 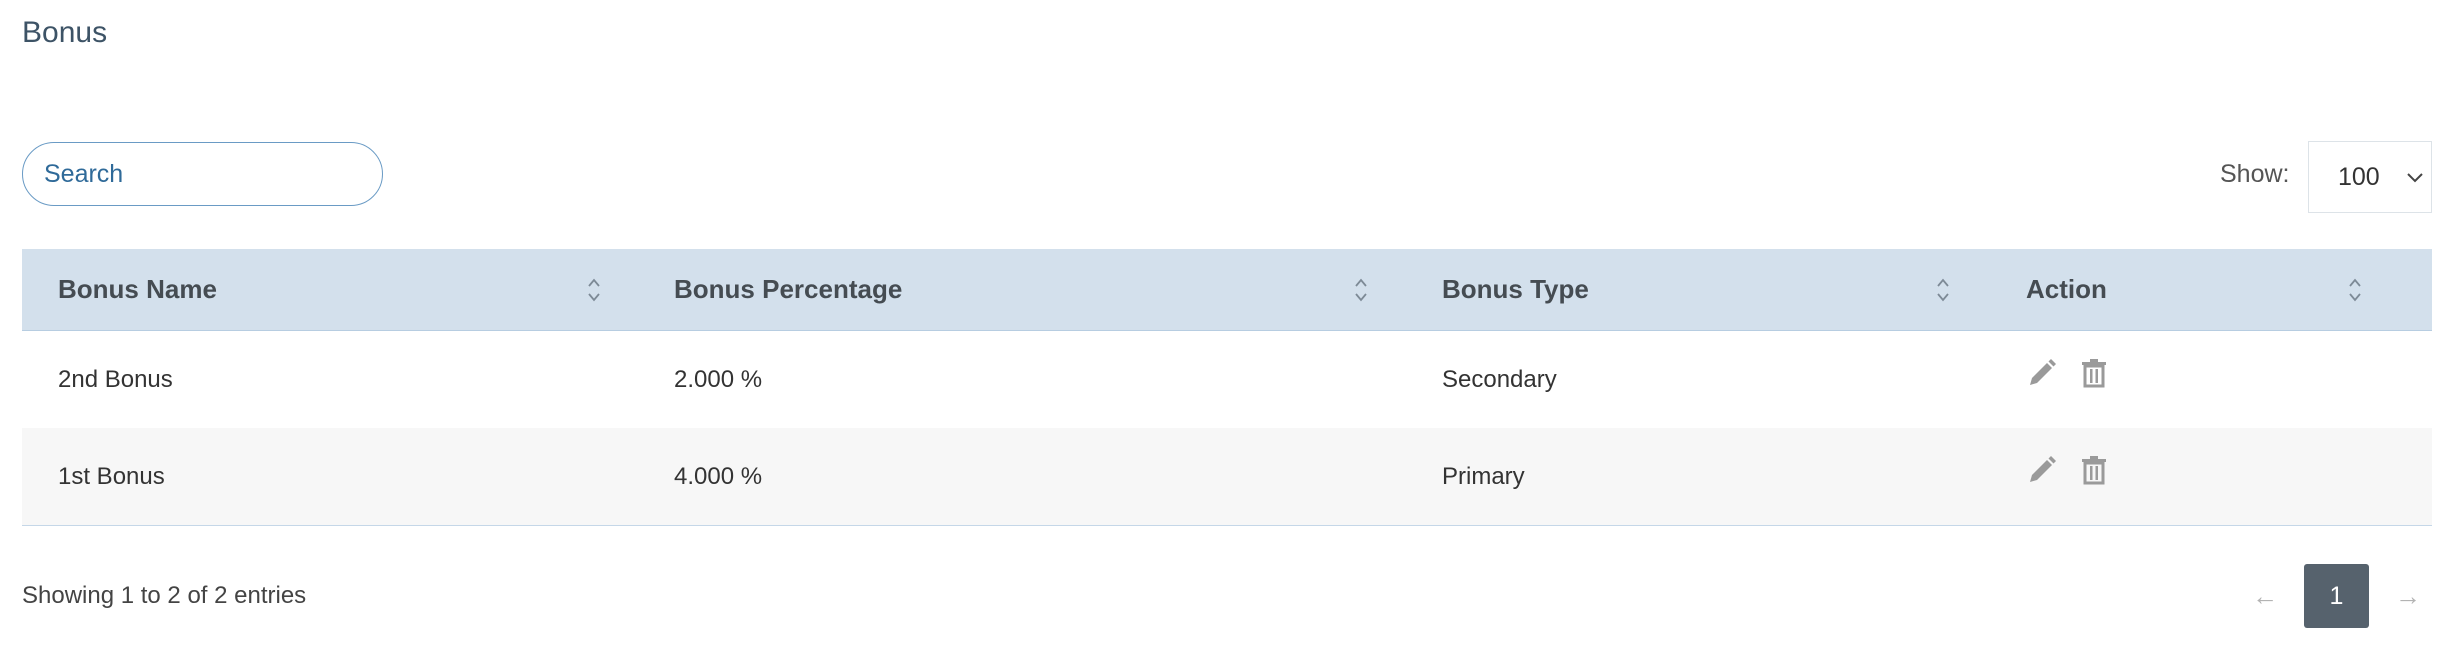 What do you see at coordinates (2255, 174) in the screenshot?
I see `show-label: Show:` at bounding box center [2255, 174].